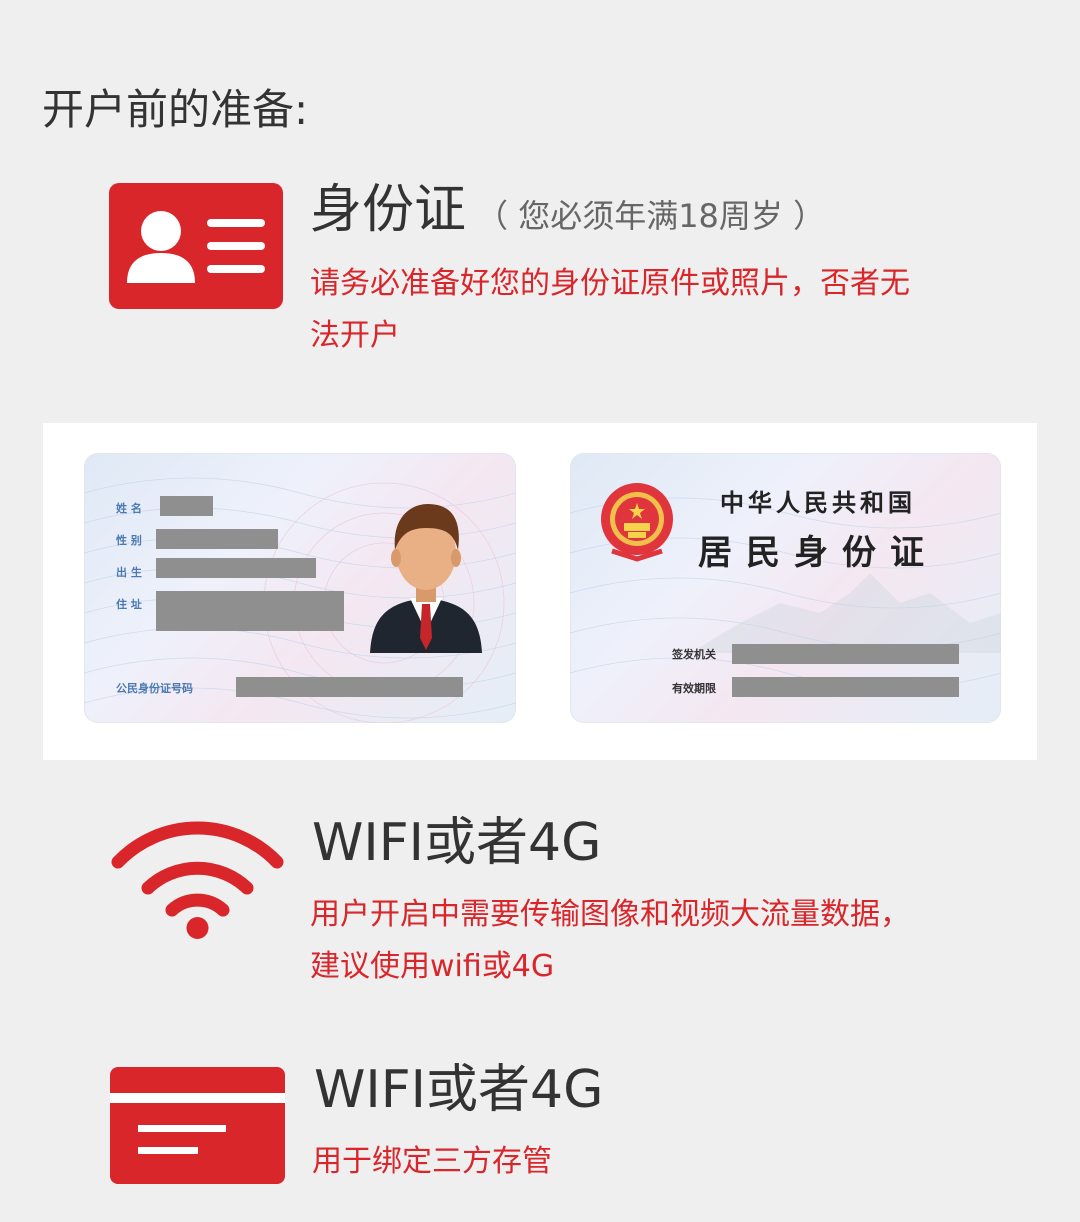 This screenshot has height=1222, width=1080. Describe the element at coordinates (610, 940) in the screenshot. I see `wifi-description: 用户开启中需要传输图像和视频大流量数据， 建议使用wifi或4G` at that location.